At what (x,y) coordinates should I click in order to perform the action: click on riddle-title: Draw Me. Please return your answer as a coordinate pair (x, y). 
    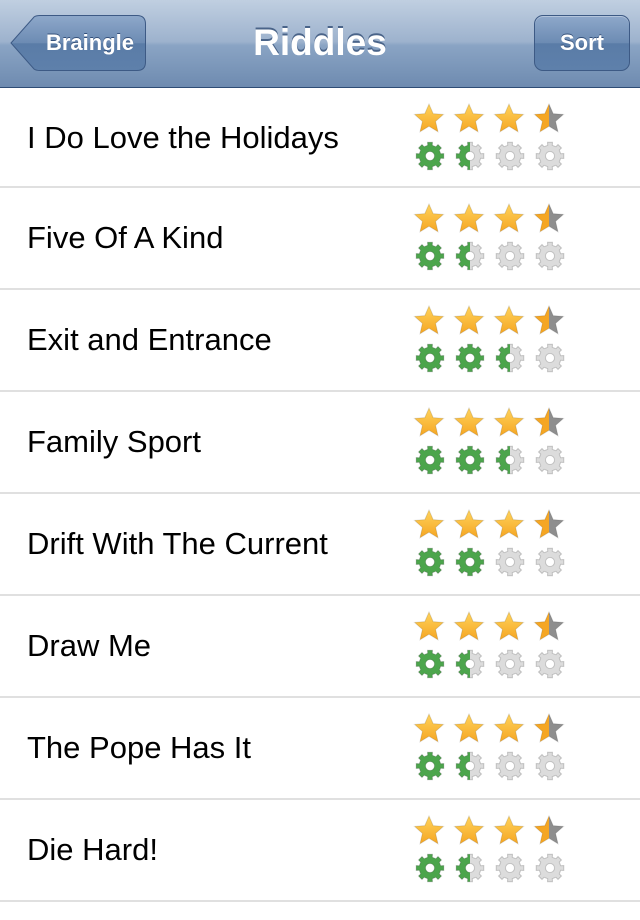
    Looking at the image, I should click on (89, 645).